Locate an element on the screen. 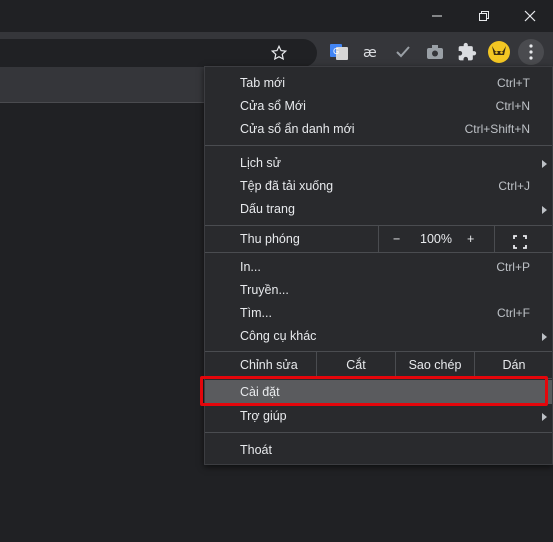 This screenshot has width=553, height=542. title-bar is located at coordinates (276, 16).